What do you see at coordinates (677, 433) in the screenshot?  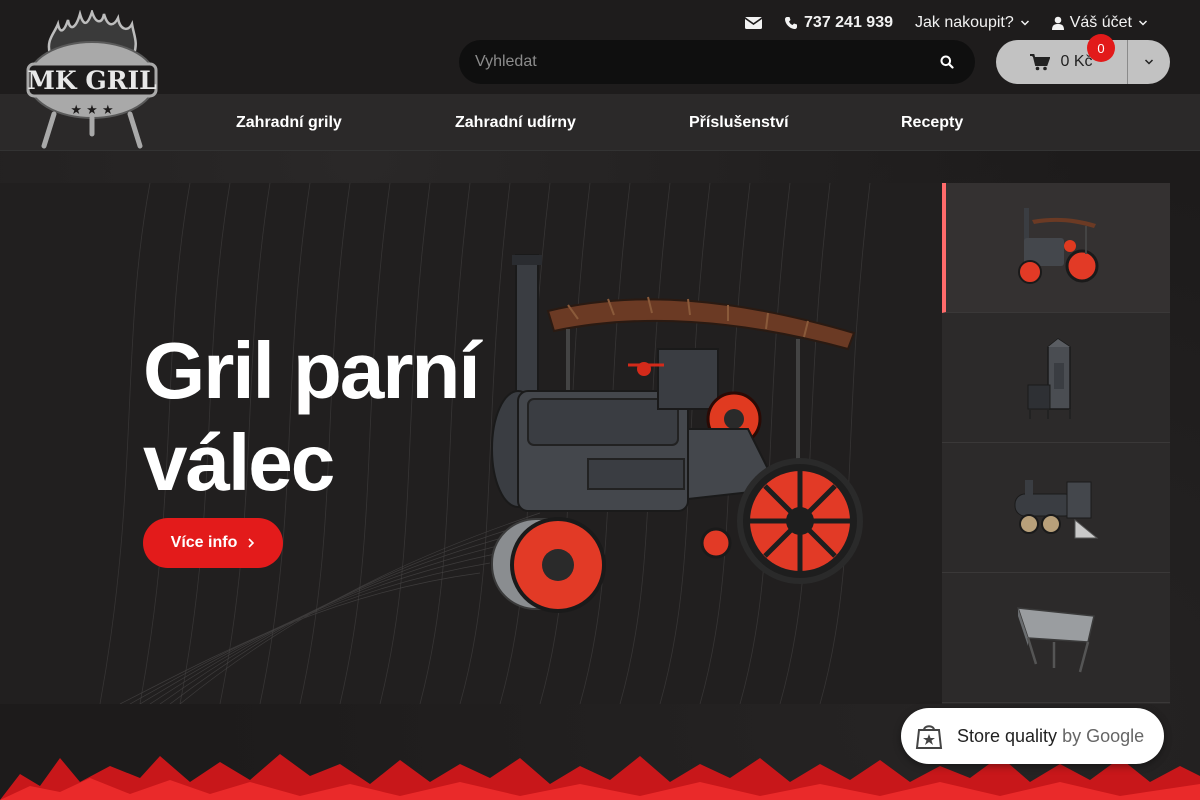 I see `steam-roller-grill-image` at bounding box center [677, 433].